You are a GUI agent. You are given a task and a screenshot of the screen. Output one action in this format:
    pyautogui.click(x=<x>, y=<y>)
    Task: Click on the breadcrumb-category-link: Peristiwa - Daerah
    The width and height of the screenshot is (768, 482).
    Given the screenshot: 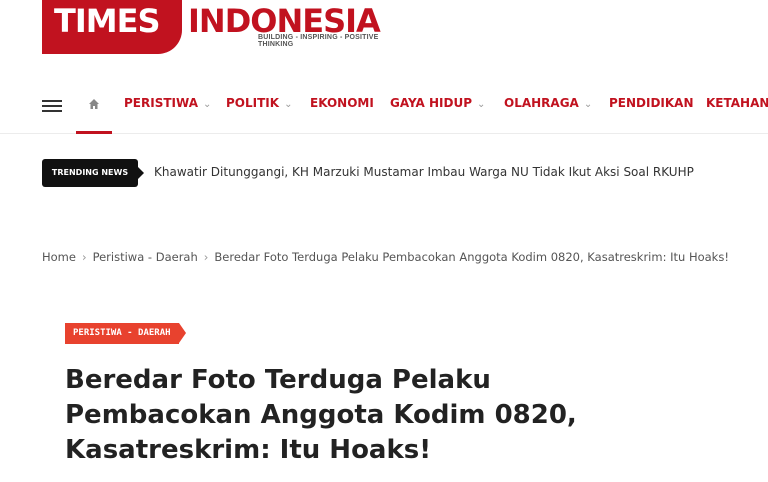 What is the action you would take?
    pyautogui.click(x=145, y=257)
    